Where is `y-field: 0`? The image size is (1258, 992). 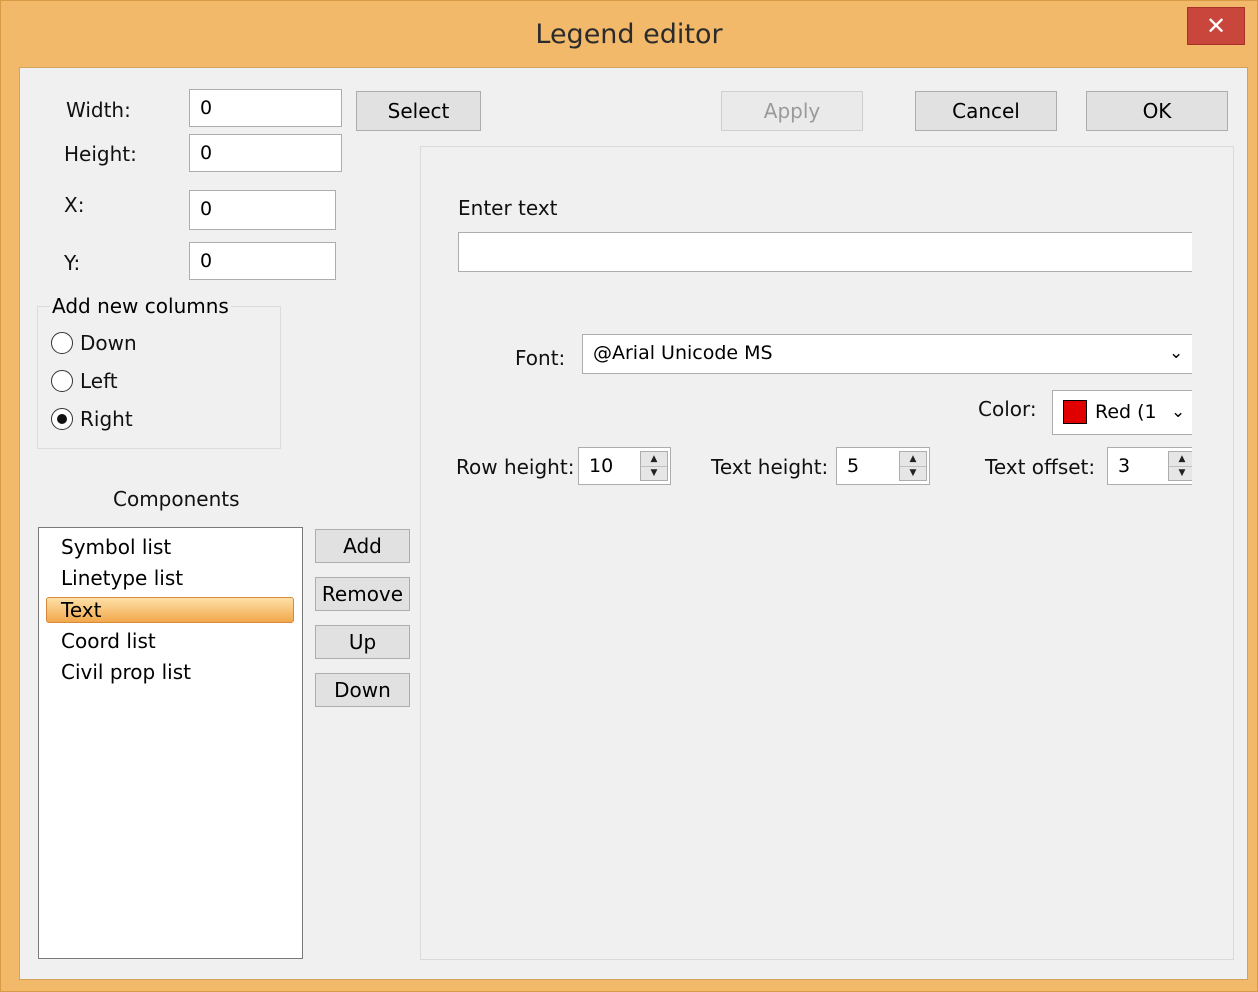
y-field: 0 is located at coordinates (262, 261).